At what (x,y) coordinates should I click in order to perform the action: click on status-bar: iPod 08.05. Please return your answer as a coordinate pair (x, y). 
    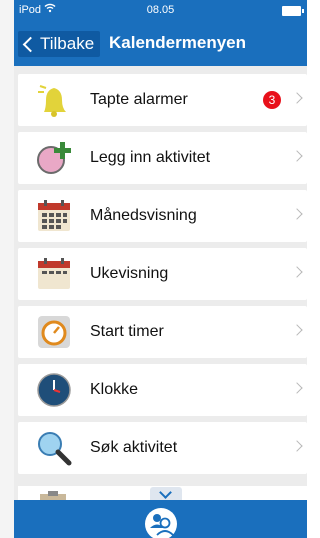
    Looking at the image, I should click on (160, 11).